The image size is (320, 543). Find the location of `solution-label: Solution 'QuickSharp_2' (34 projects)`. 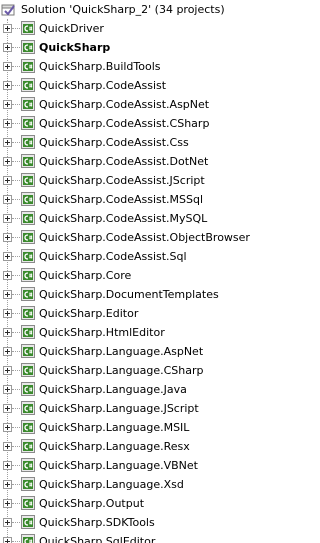

solution-label: Solution 'QuickSharp_2' (34 projects) is located at coordinates (123, 9).